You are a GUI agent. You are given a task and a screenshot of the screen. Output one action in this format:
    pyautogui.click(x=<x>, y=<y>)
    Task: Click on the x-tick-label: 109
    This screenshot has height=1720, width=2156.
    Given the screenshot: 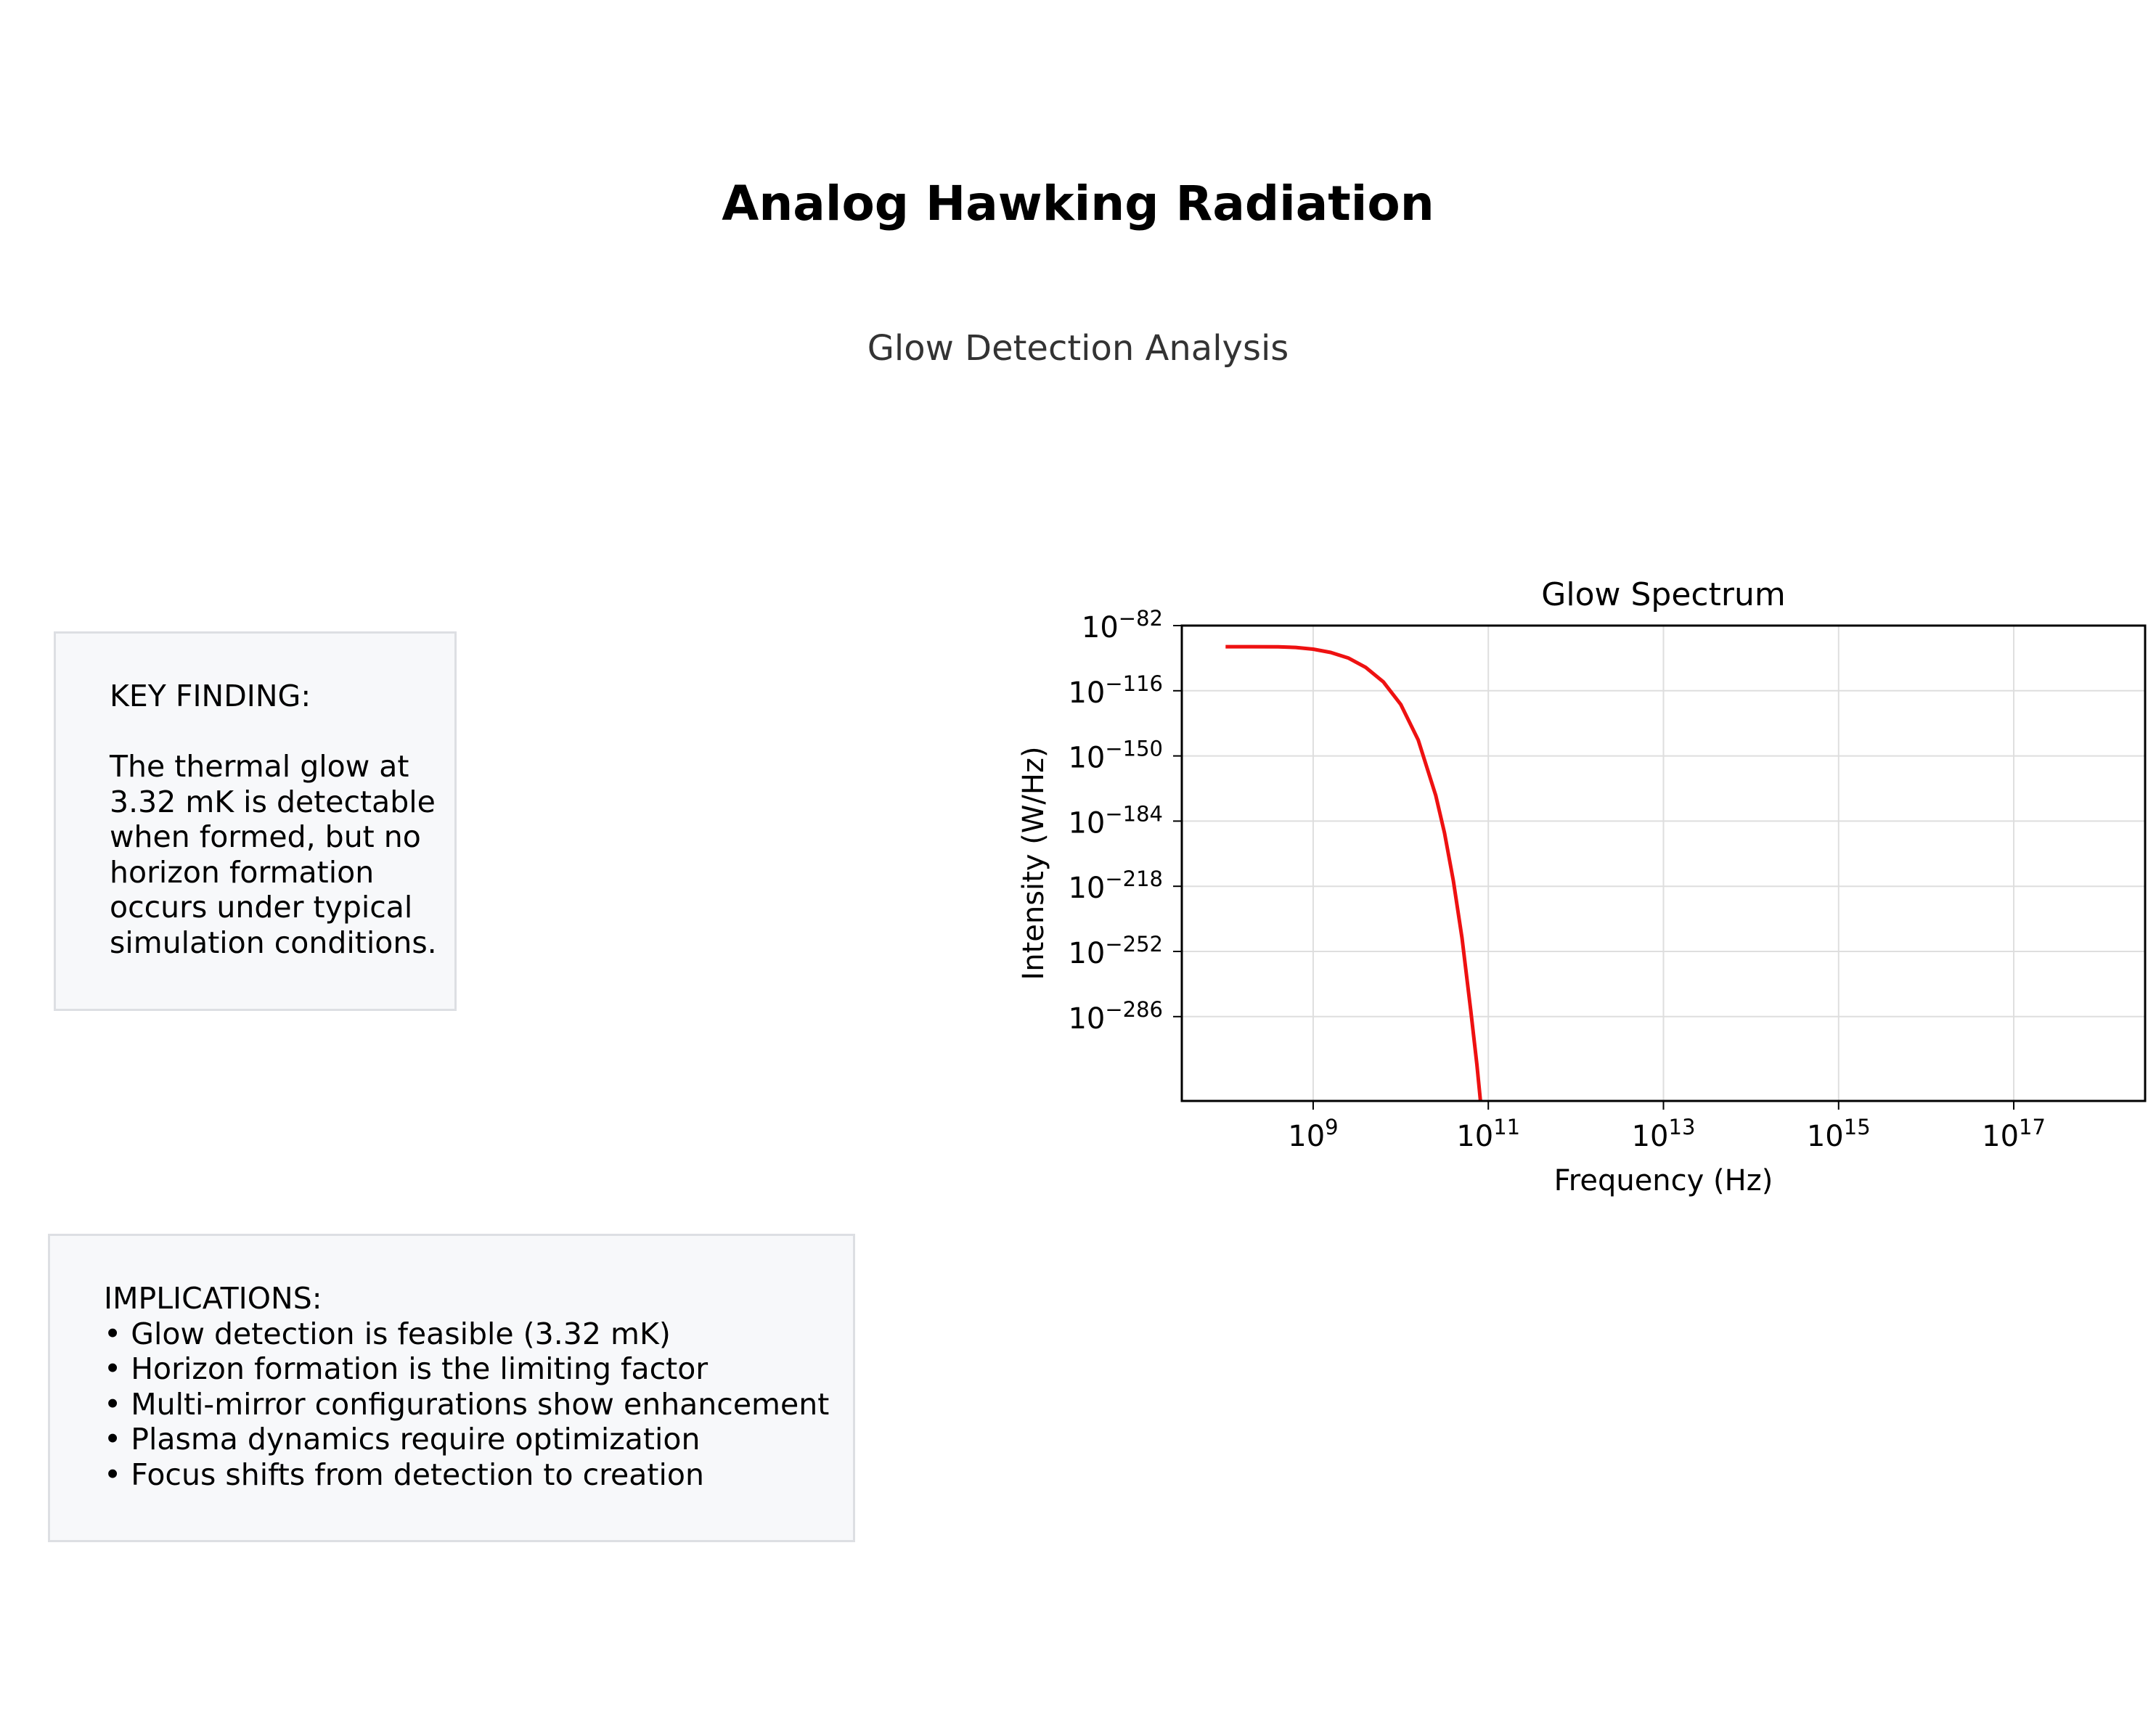 What is the action you would take?
    pyautogui.click(x=1313, y=1134)
    